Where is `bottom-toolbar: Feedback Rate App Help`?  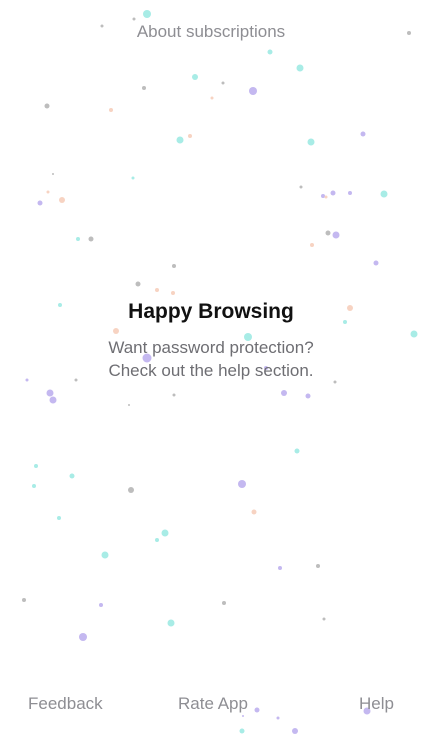 bottom-toolbar: Feedback Rate App Help is located at coordinates (211, 708).